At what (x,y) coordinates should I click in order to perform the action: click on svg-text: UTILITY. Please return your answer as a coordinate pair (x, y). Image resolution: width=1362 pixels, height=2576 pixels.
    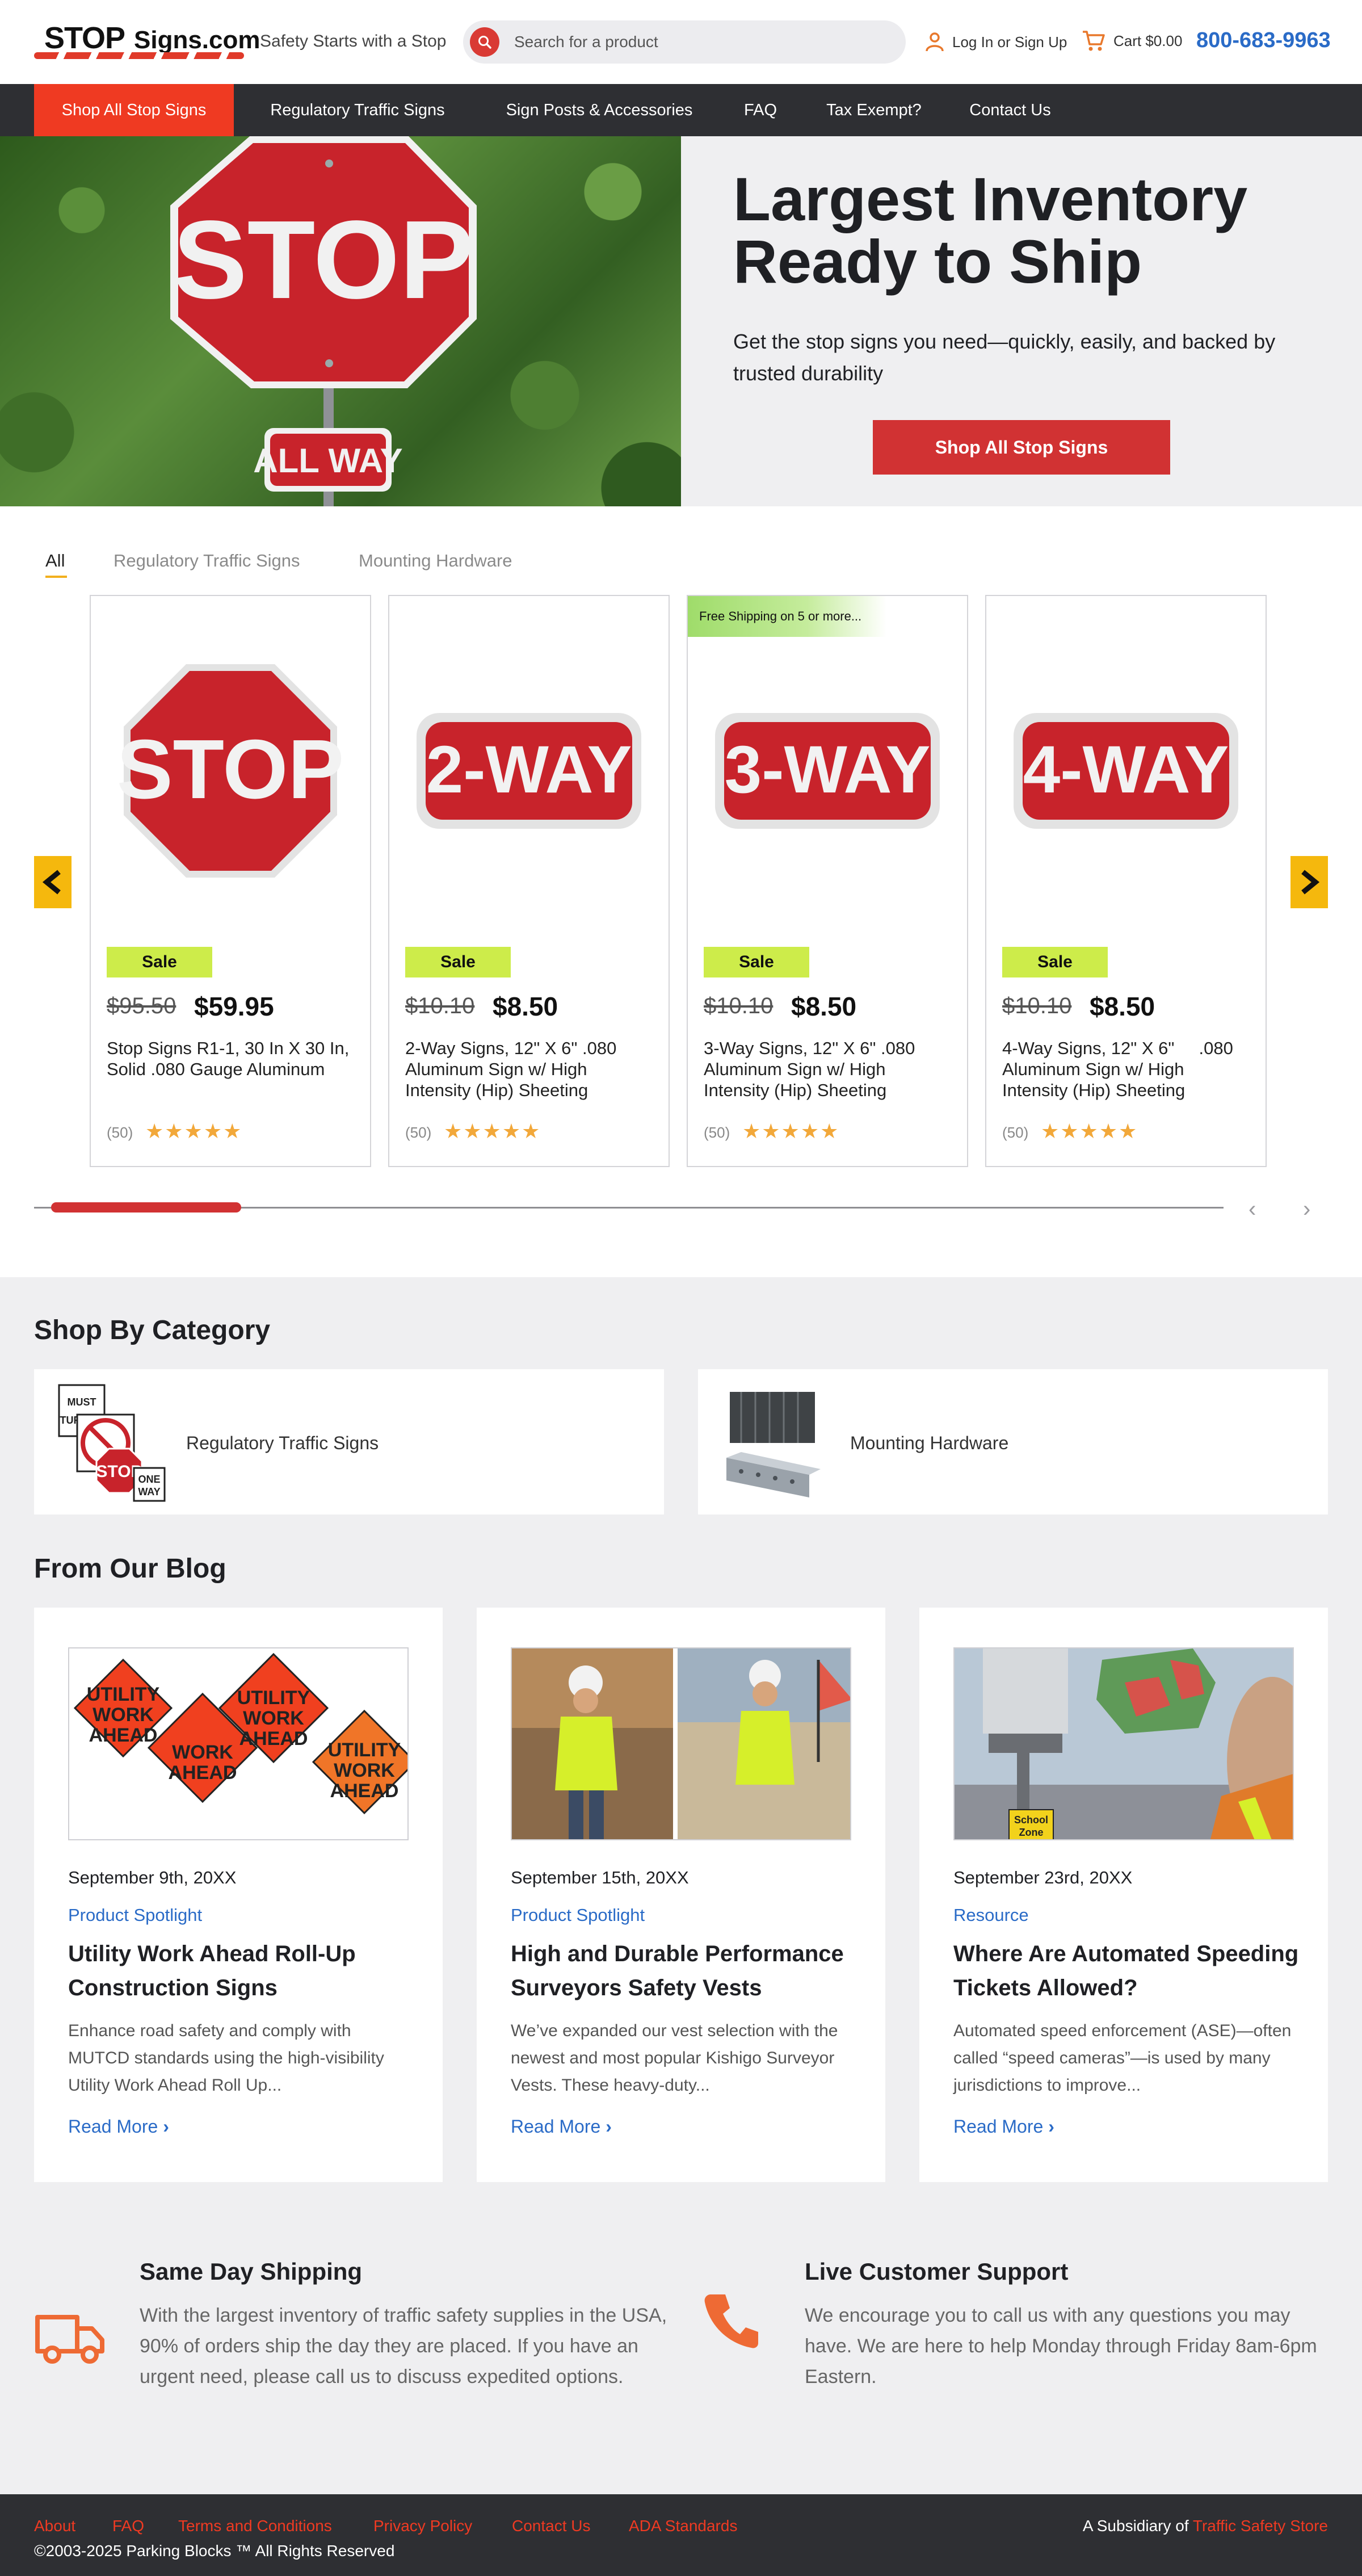
    Looking at the image, I should click on (364, 1750).